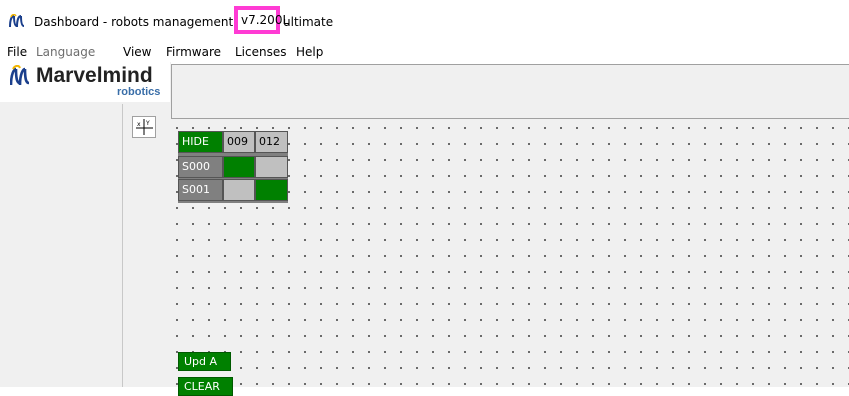 This screenshot has height=396, width=849. What do you see at coordinates (134, 22) in the screenshot?
I see `window-title: Dashboard - robots management` at bounding box center [134, 22].